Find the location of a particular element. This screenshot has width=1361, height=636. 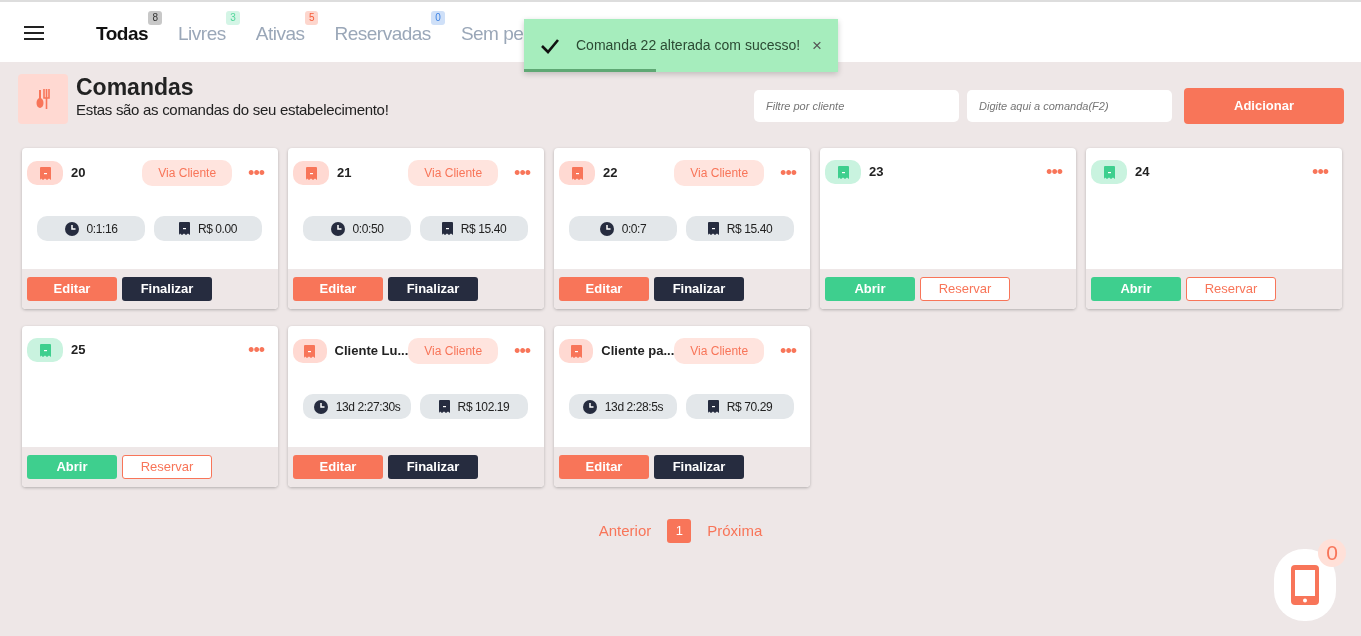

page-title: Comandas is located at coordinates (135, 87).